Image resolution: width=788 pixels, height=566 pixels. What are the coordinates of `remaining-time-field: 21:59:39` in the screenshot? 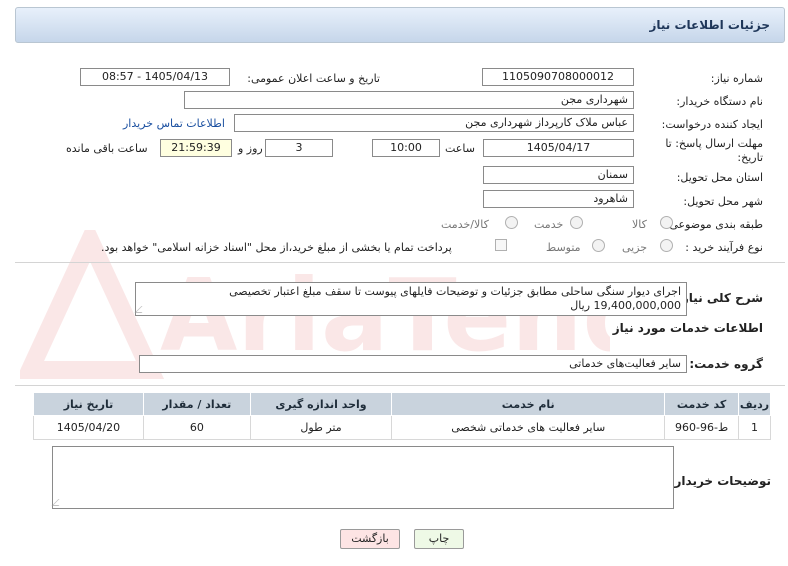 It's located at (196, 148).